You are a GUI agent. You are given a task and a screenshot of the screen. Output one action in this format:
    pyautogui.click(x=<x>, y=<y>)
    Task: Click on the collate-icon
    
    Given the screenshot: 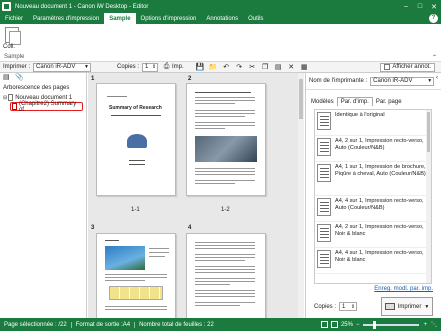 What is the action you would take?
    pyautogui.click(x=13, y=36)
    